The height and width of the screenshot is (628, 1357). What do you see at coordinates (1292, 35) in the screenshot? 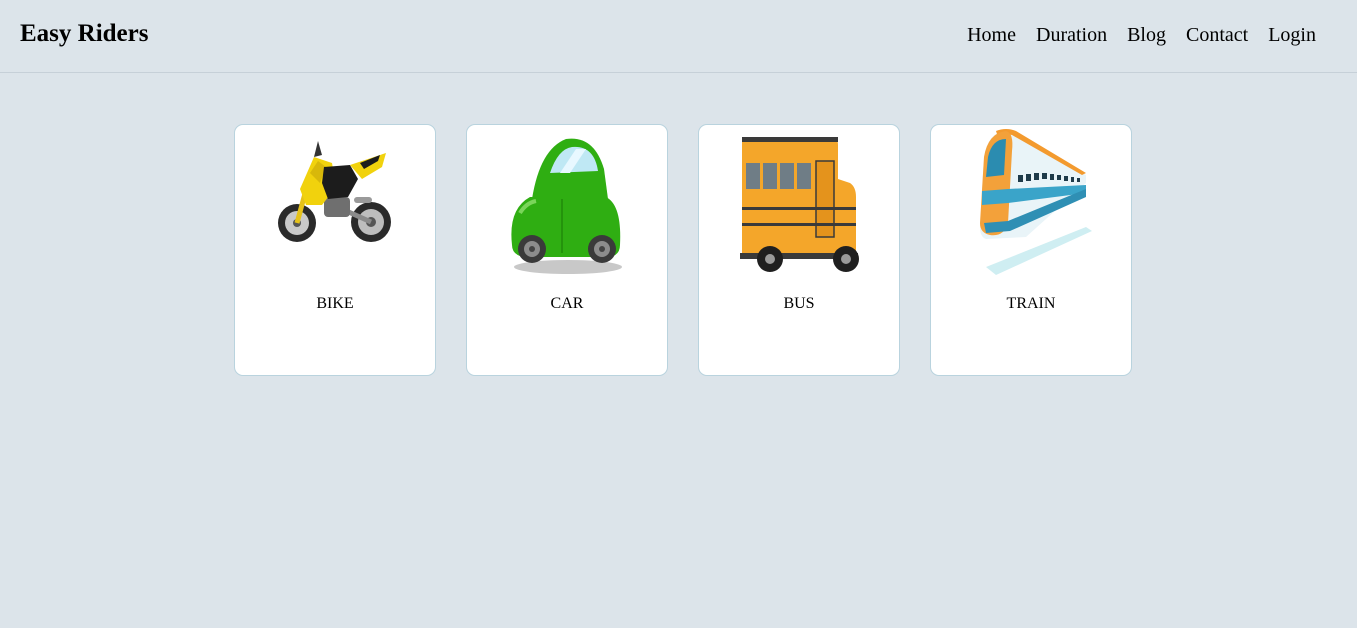
I see `nav-login-link: Login` at bounding box center [1292, 35].